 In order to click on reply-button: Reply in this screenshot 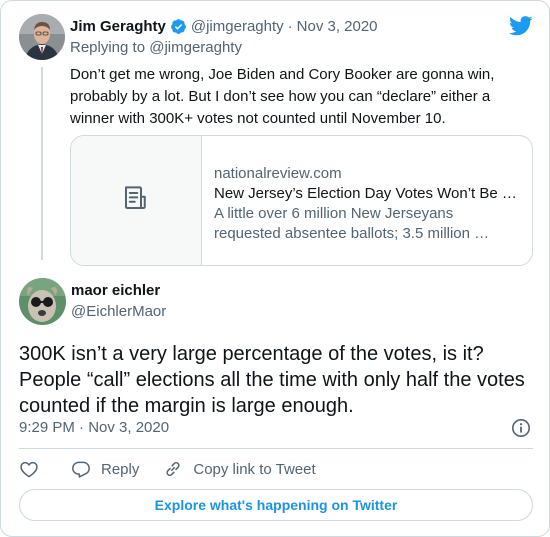, I will do `click(105, 469)`.